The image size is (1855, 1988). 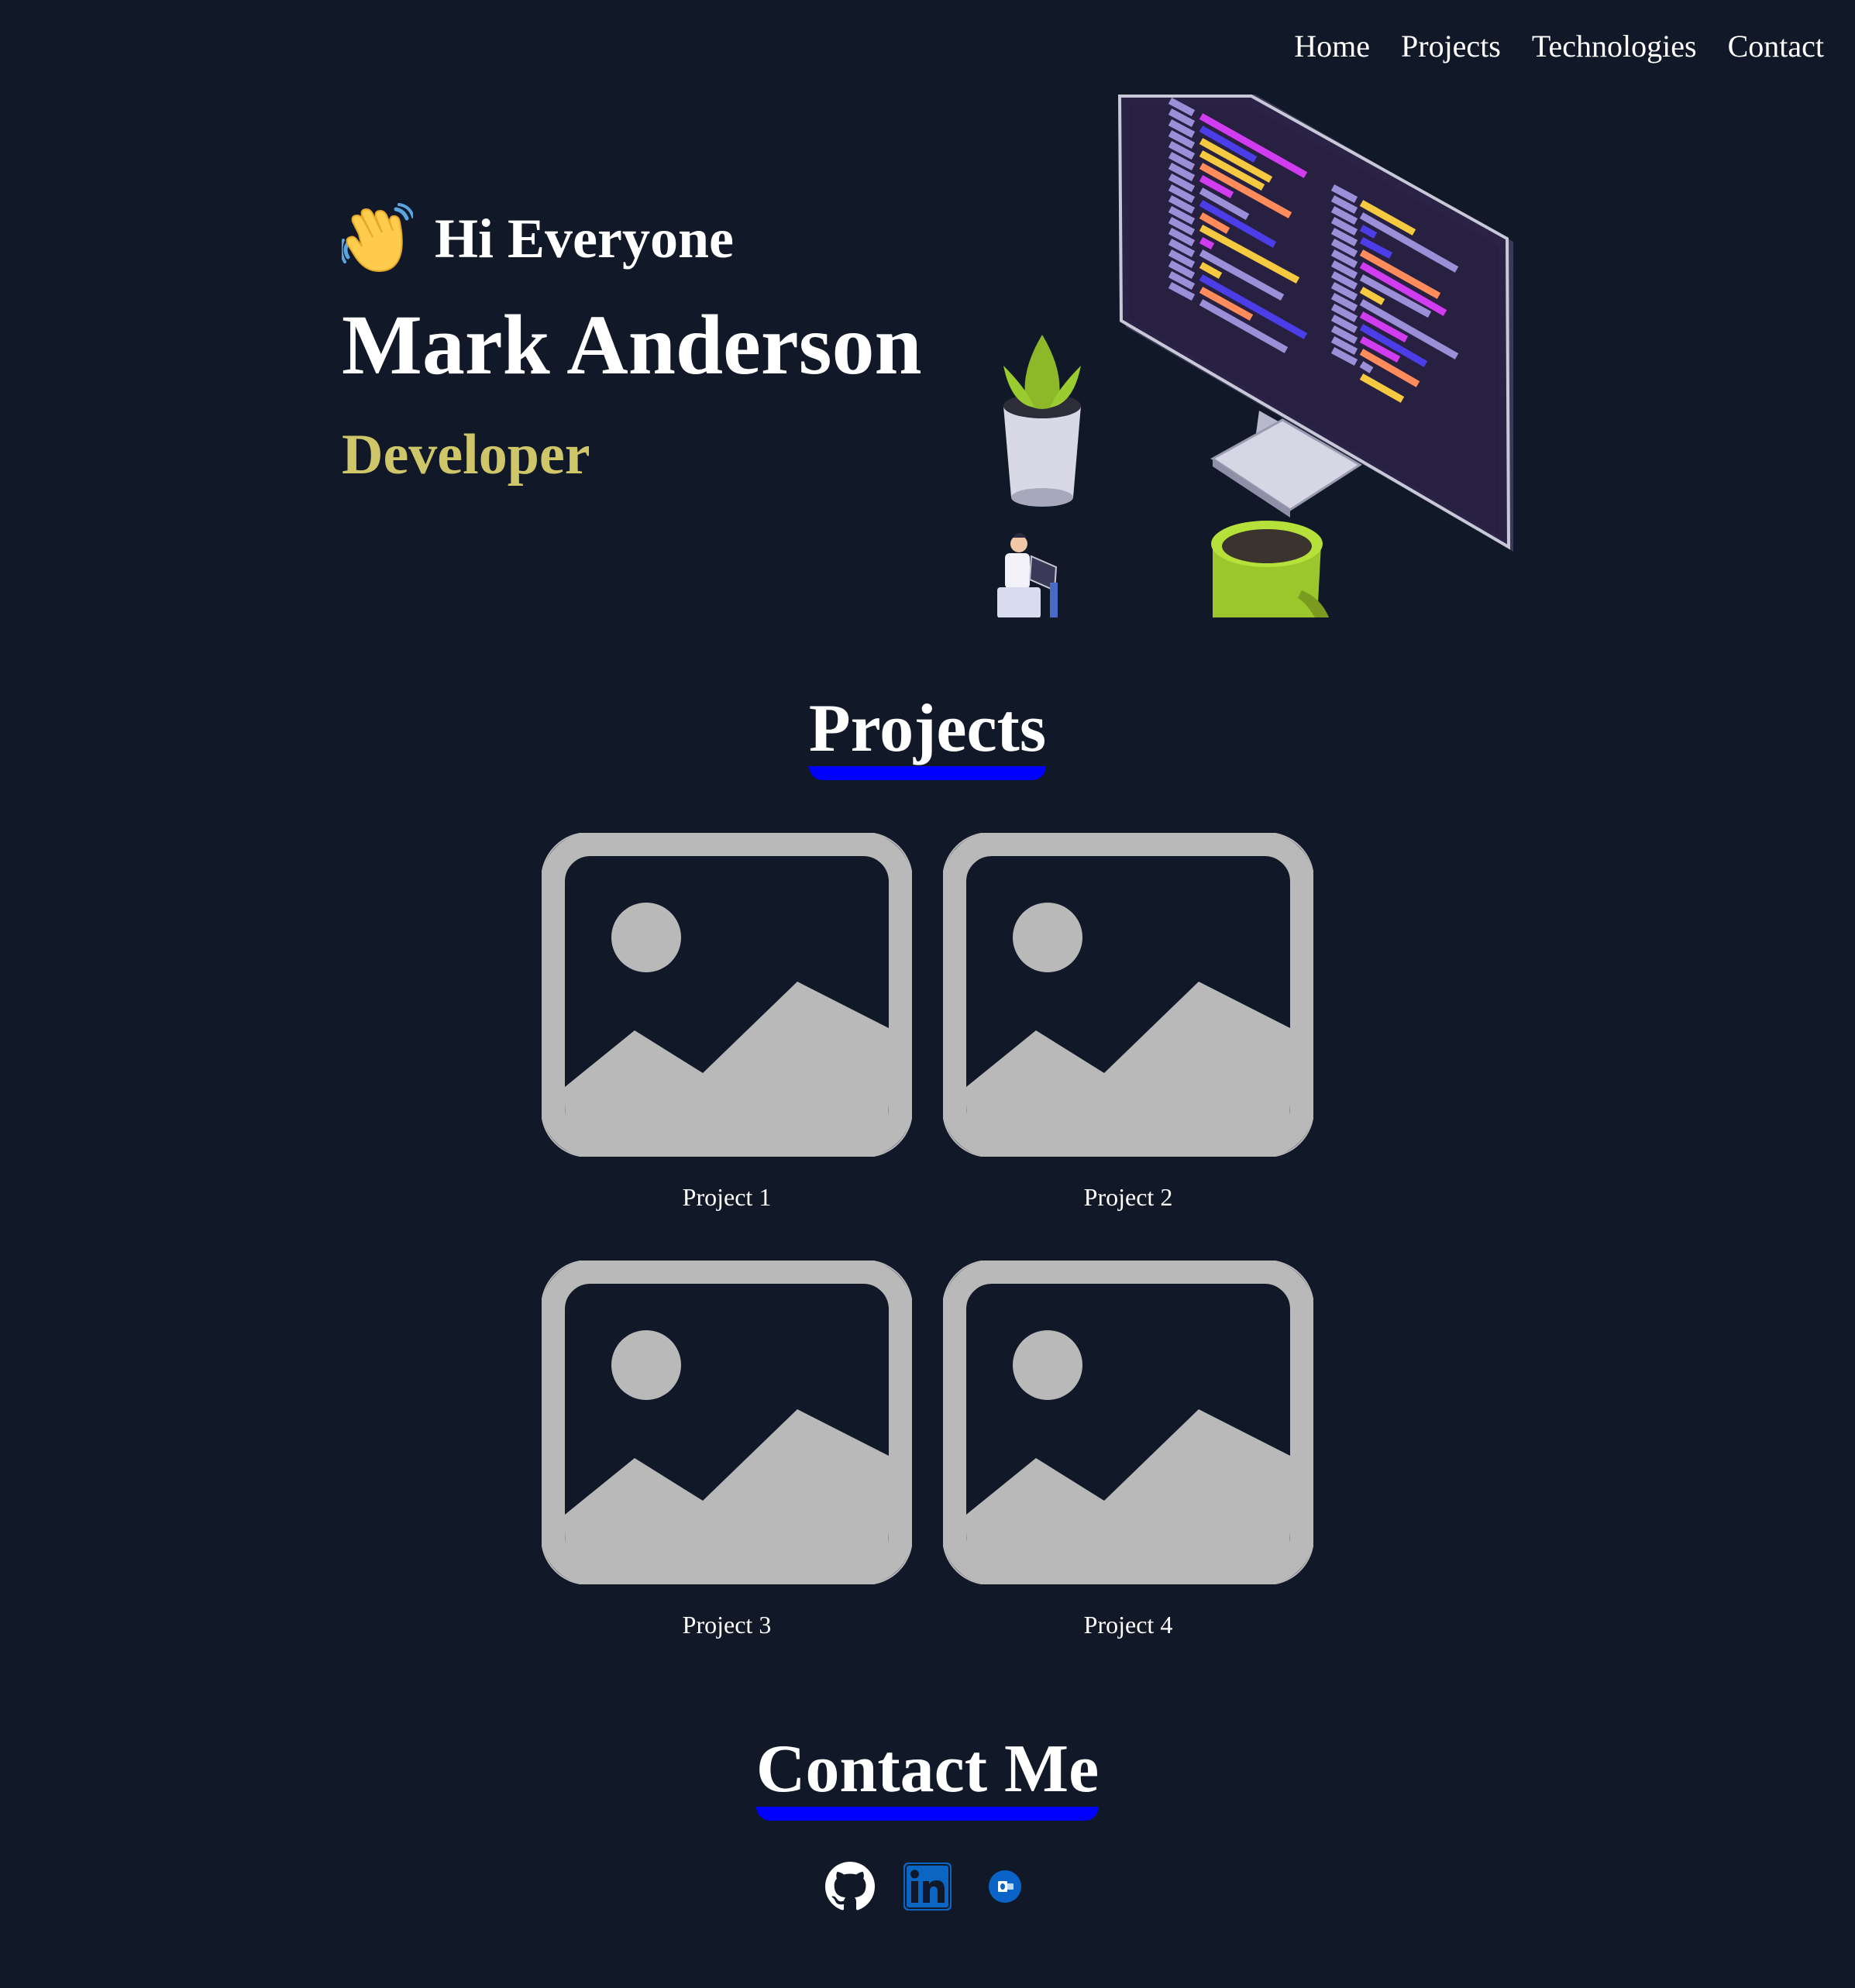 What do you see at coordinates (466, 455) in the screenshot?
I see `hero-role: Developer` at bounding box center [466, 455].